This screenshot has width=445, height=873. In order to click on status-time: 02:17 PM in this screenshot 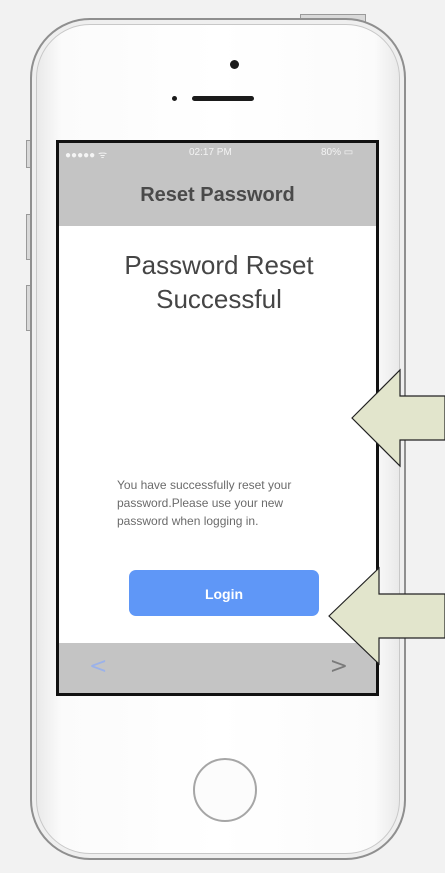, I will do `click(210, 152)`.